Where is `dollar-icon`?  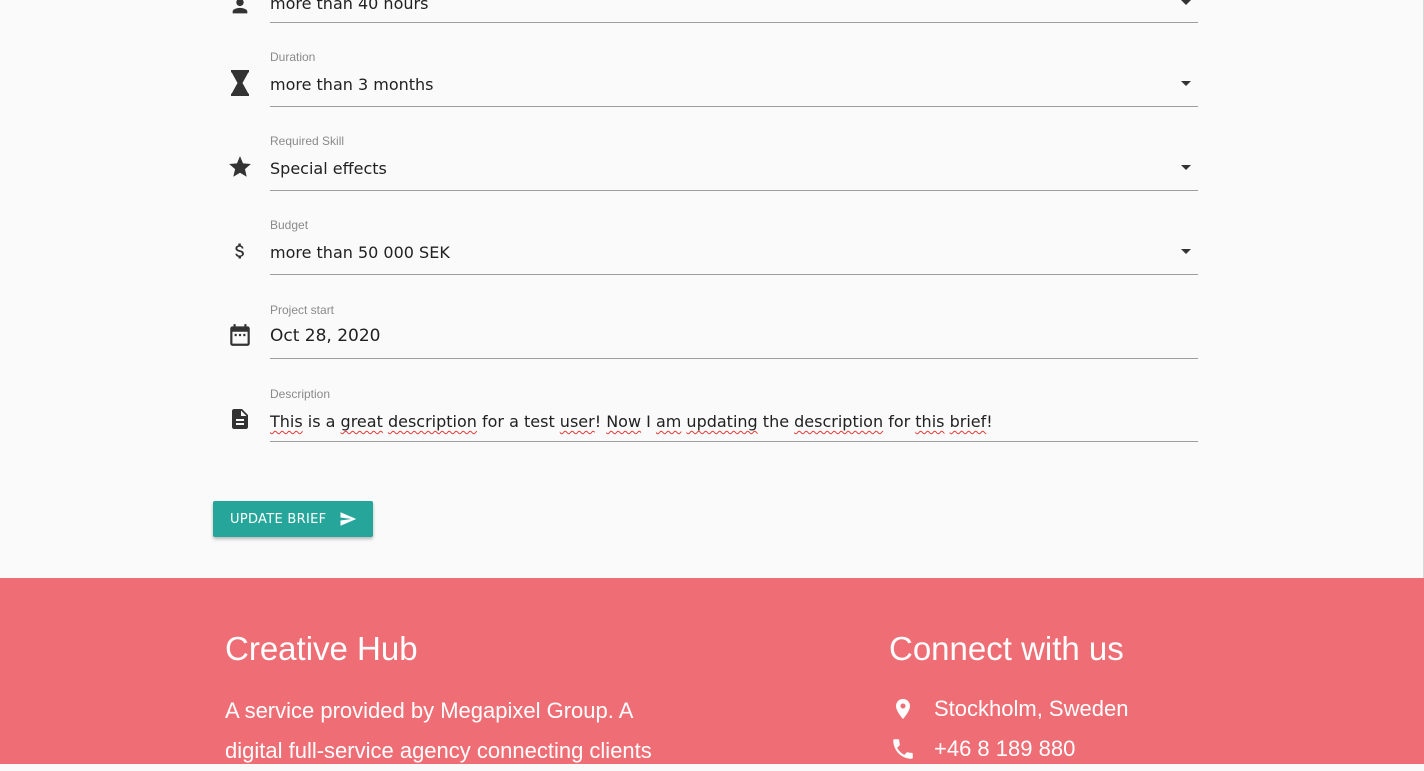 dollar-icon is located at coordinates (240, 251).